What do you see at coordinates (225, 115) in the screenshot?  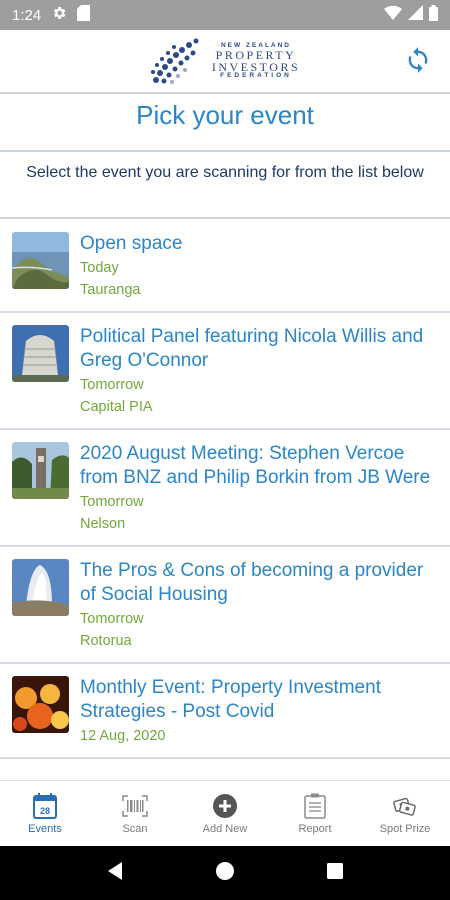 I see `page-title: Pick your event` at bounding box center [225, 115].